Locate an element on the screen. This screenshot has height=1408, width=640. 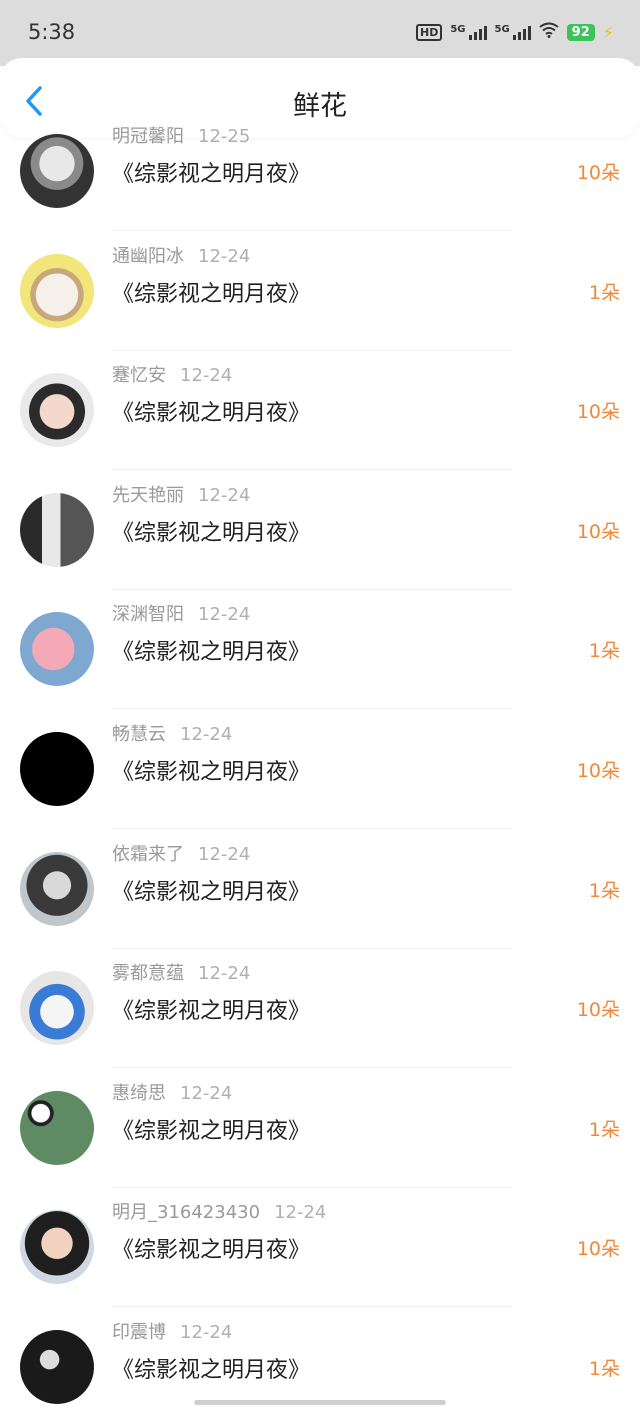
record-date: 12-25 is located at coordinates (224, 136).